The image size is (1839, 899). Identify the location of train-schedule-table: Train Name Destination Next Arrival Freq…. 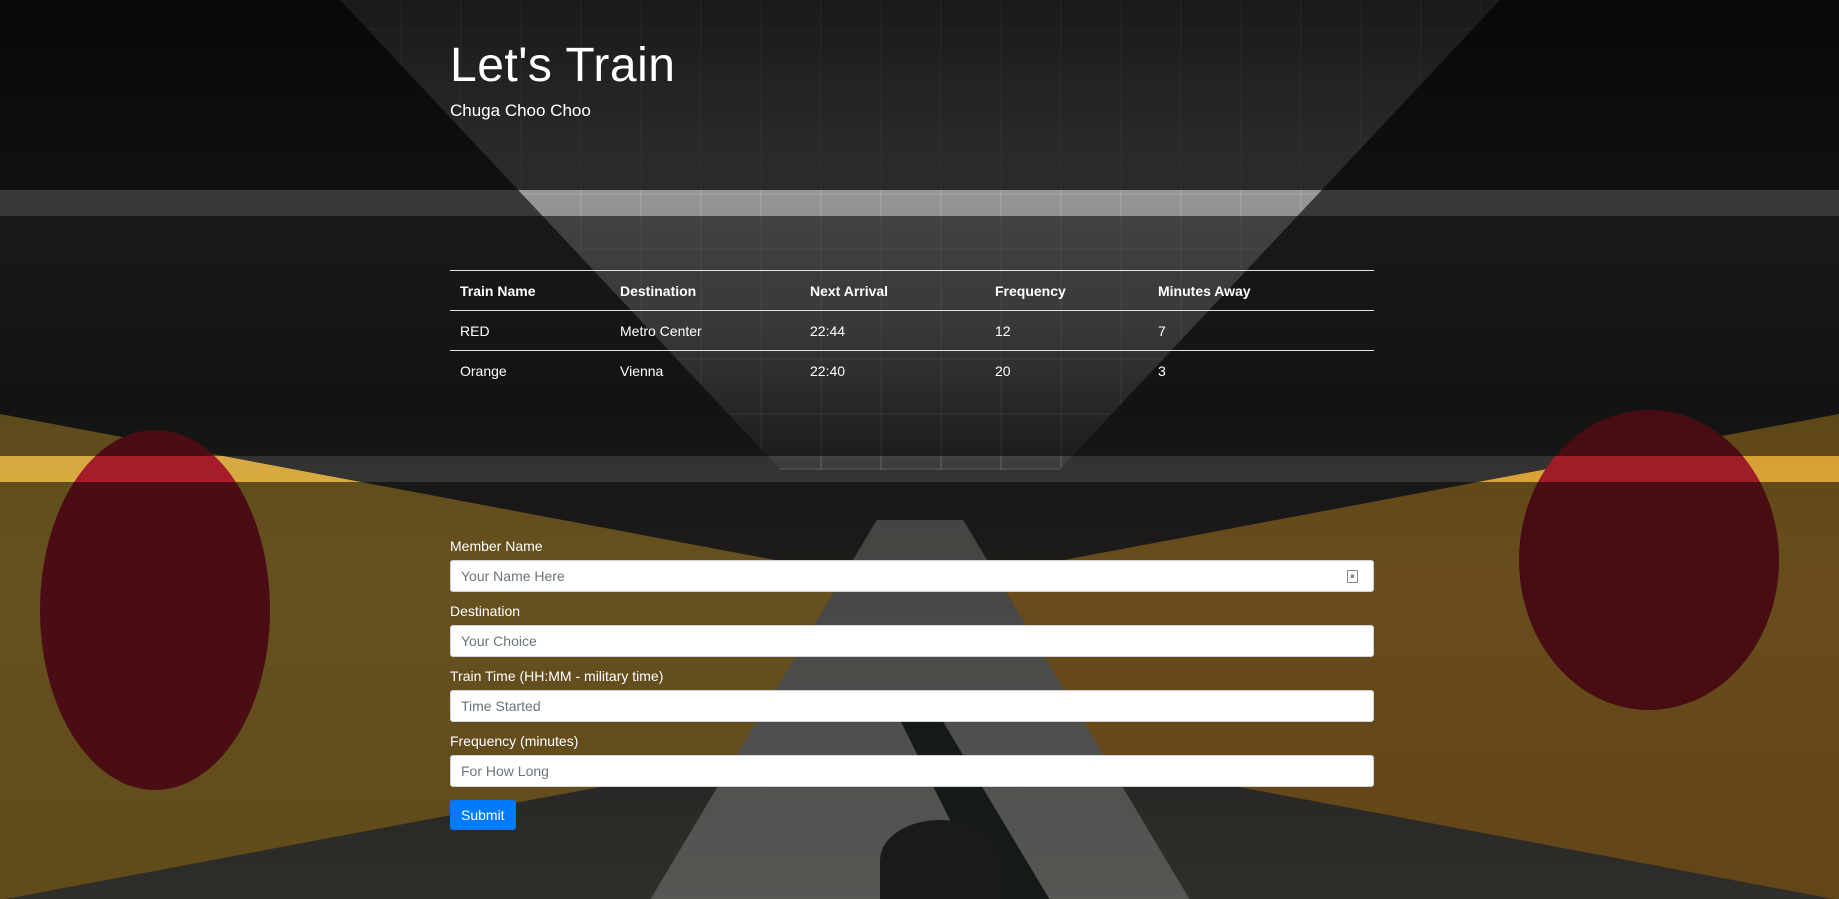
(912, 330).